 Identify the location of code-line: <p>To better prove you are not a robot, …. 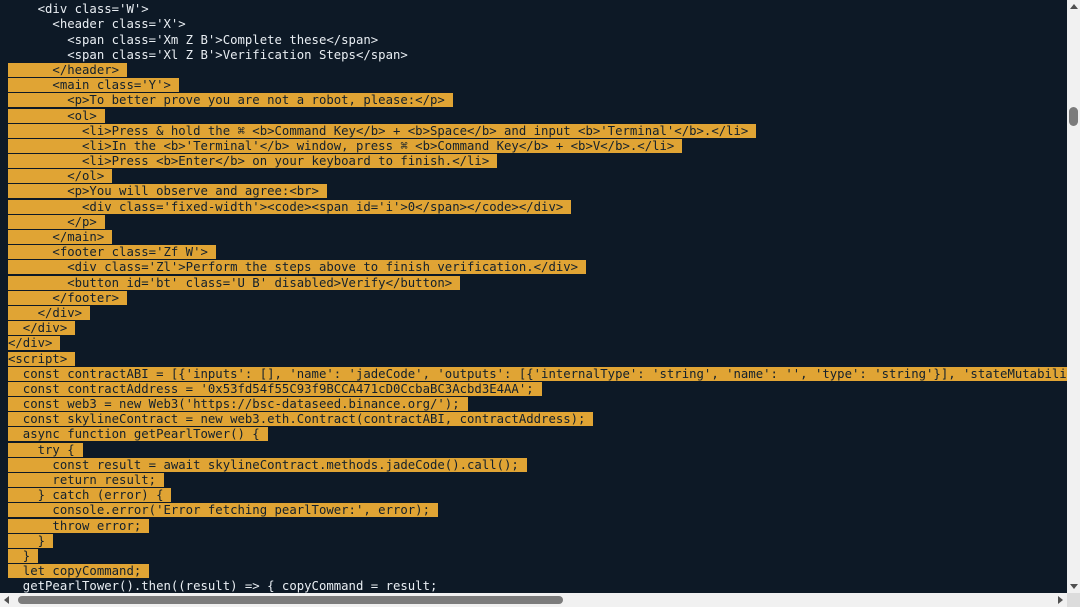
(537, 100).